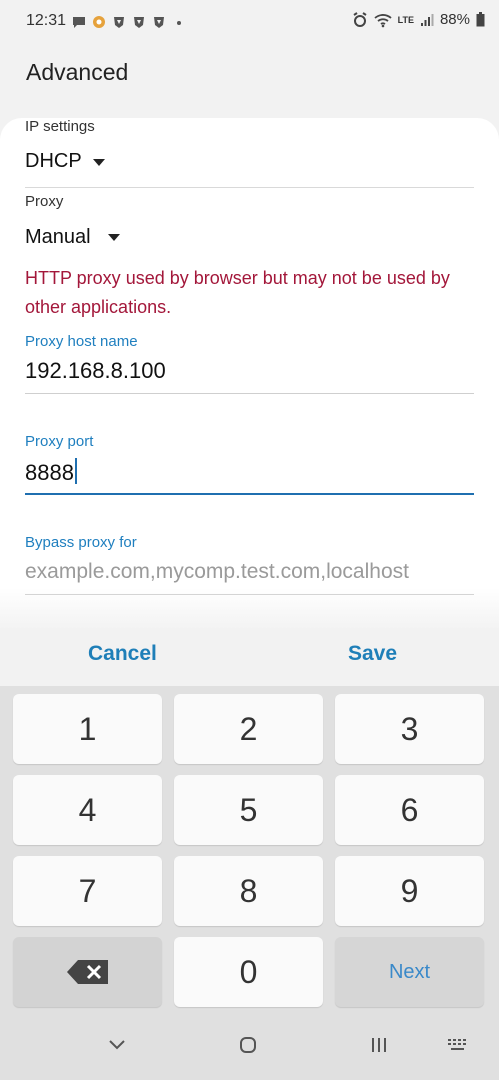  I want to click on battery-percent: 88%, so click(454, 19).